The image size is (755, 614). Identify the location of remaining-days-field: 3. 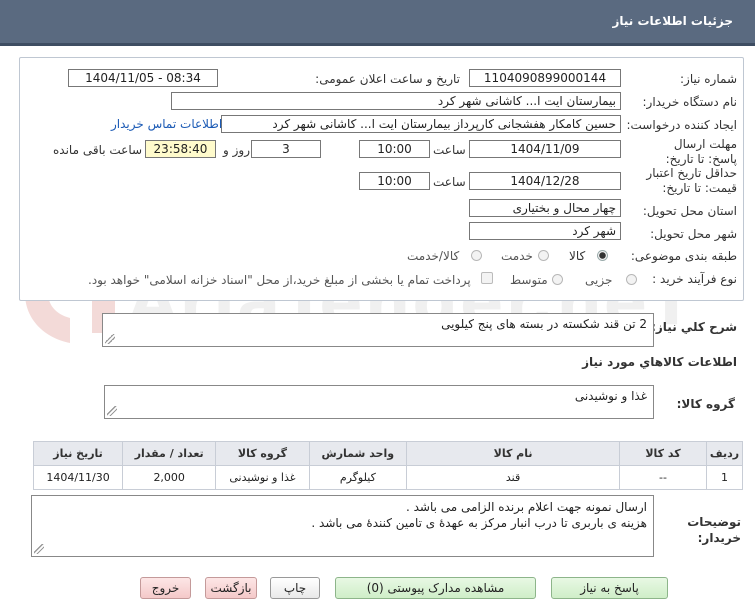
(286, 149).